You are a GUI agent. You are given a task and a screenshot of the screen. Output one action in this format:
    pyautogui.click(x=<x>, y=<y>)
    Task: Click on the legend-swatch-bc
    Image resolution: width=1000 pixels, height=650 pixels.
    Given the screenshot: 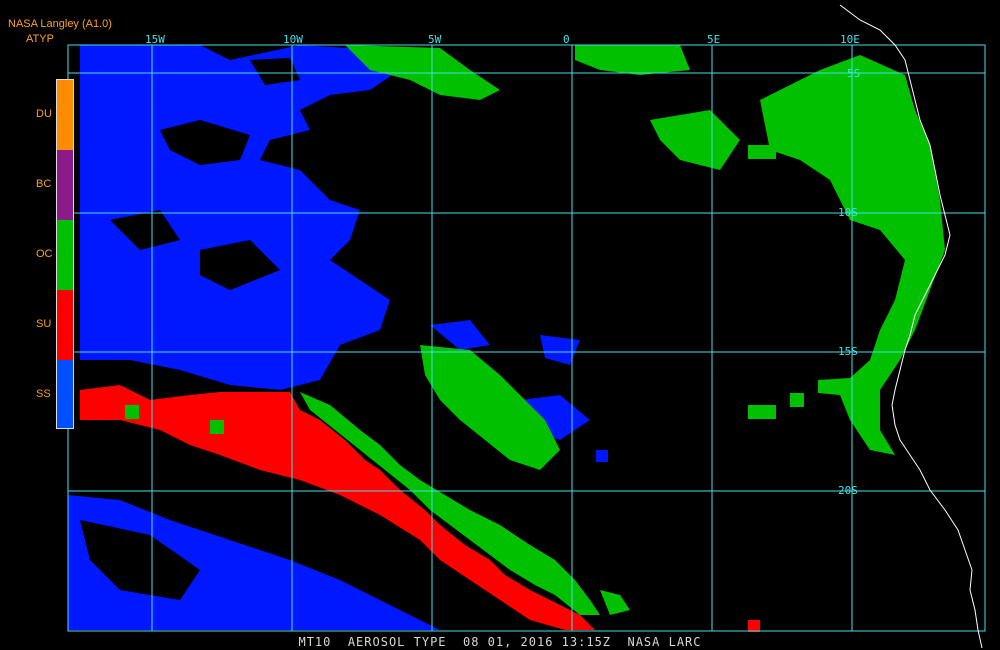 What is the action you would take?
    pyautogui.click(x=65, y=185)
    